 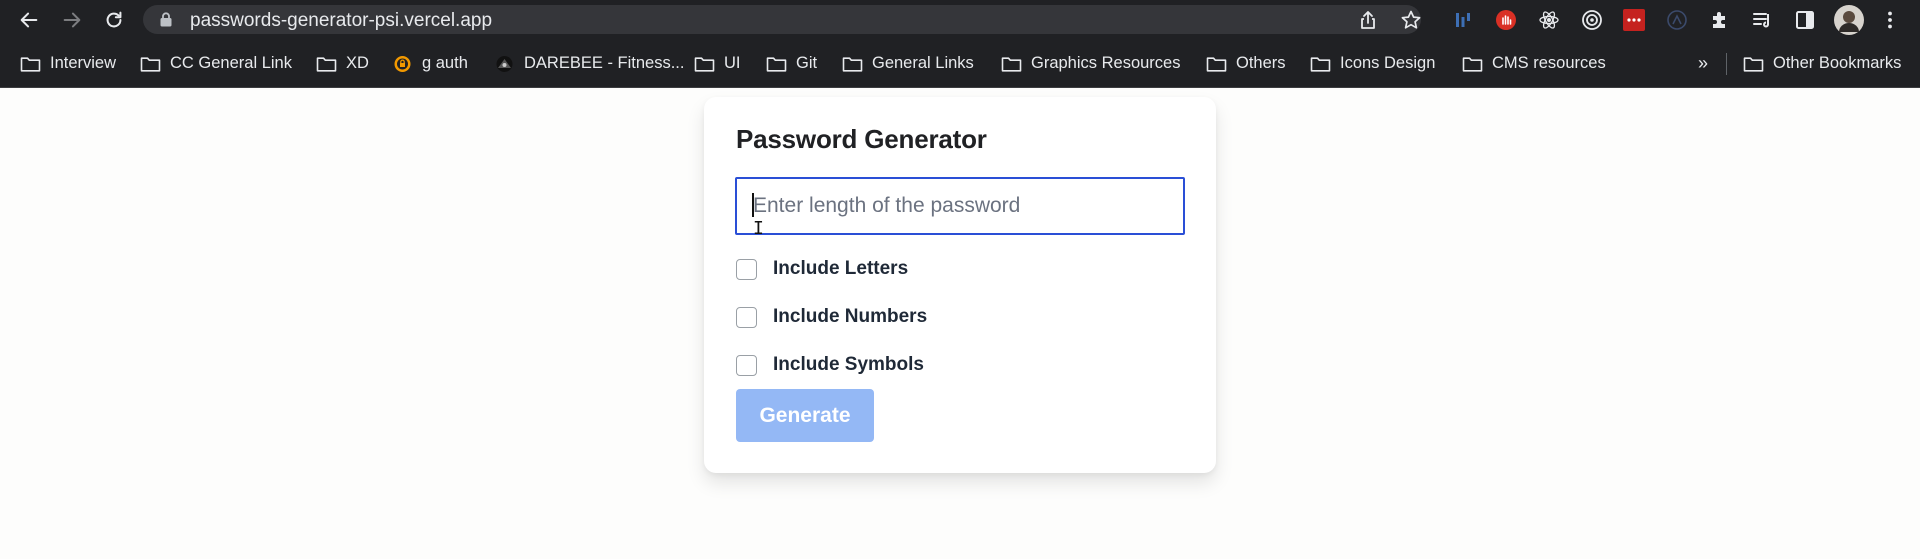 I want to click on bookmark-star-icon, so click(x=1411, y=20).